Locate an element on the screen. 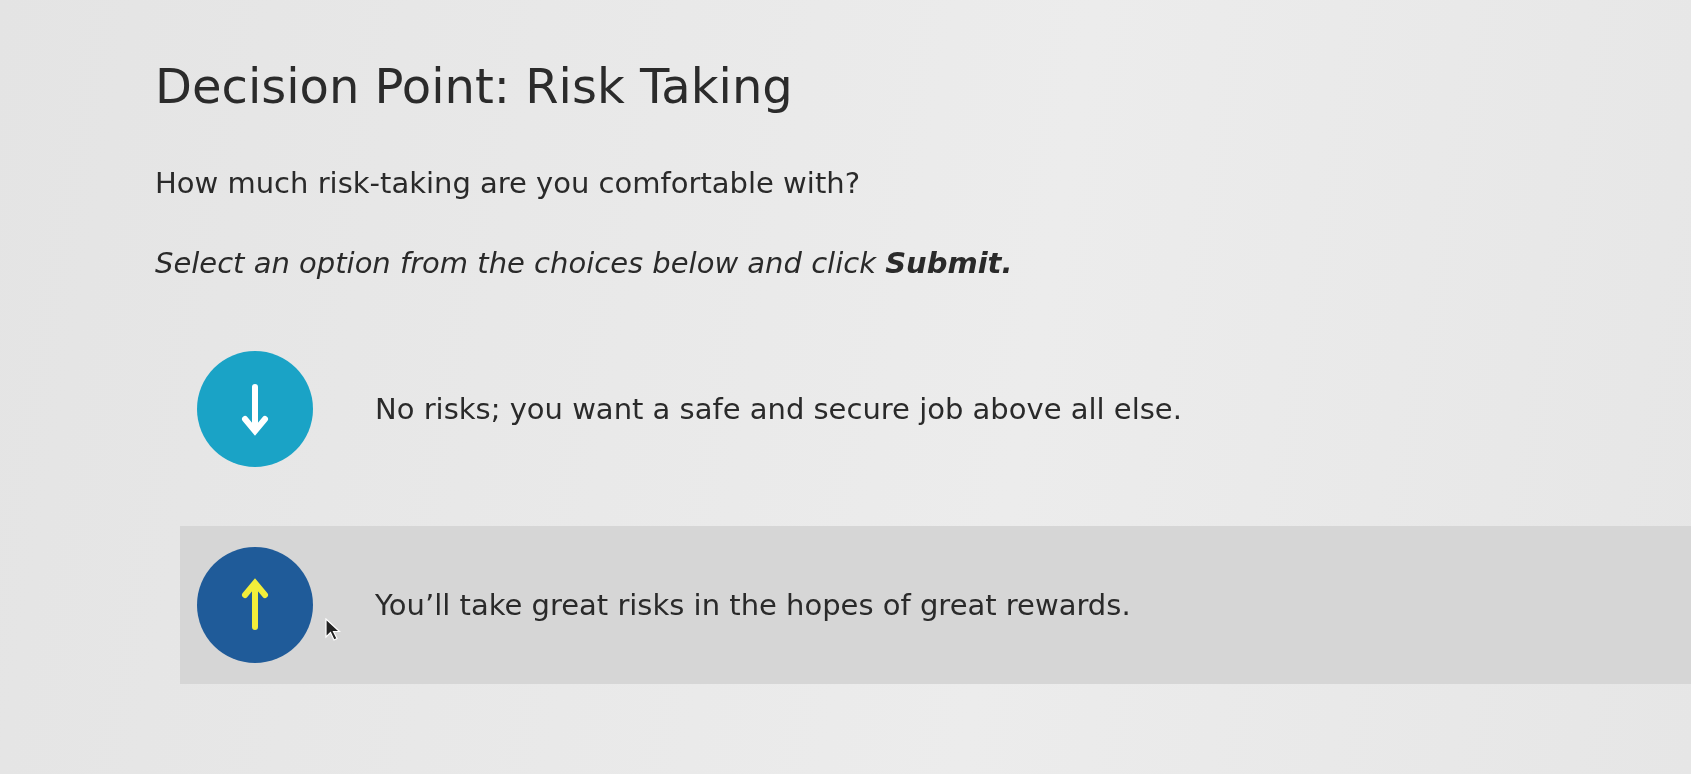 This screenshot has width=1691, height=774. mouse-pointer-icon is located at coordinates (333, 630).